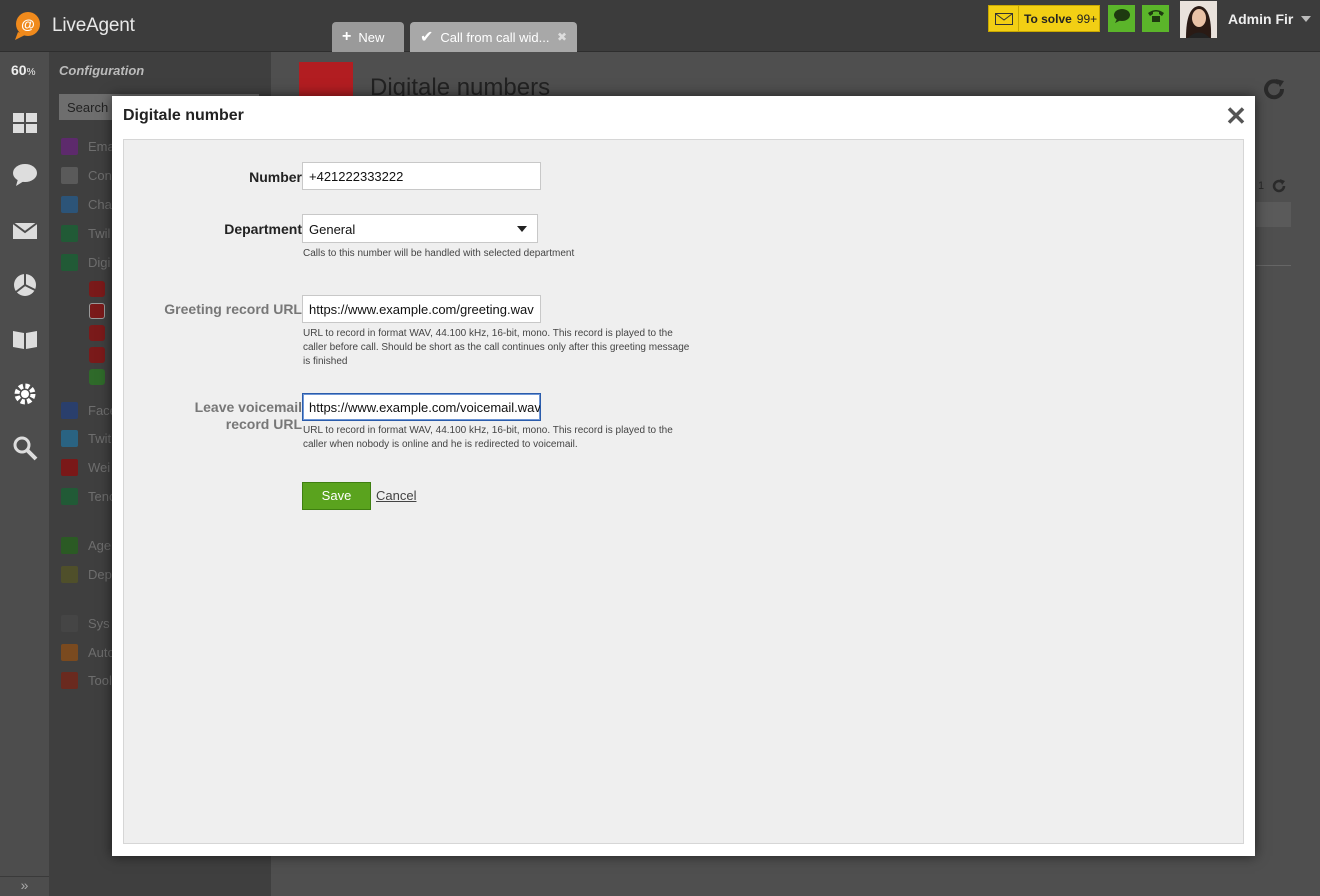 This screenshot has width=1320, height=896. Describe the element at coordinates (1274, 89) in the screenshot. I see `refresh-icon` at that location.